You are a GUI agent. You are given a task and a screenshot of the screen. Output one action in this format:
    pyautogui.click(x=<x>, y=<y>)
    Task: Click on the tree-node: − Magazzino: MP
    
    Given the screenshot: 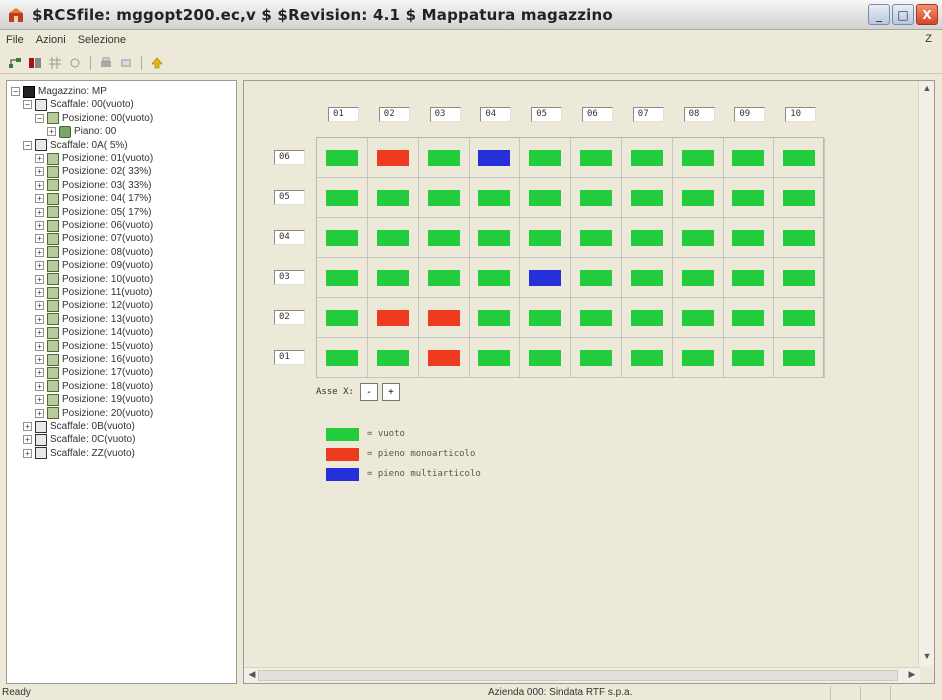 What is the action you would take?
    pyautogui.click(x=59, y=91)
    